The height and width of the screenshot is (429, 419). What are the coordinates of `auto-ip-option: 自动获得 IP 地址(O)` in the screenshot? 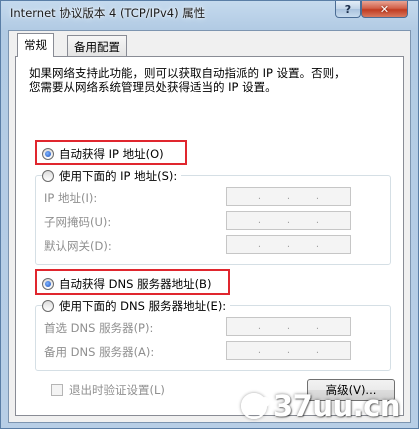 It's located at (103, 154).